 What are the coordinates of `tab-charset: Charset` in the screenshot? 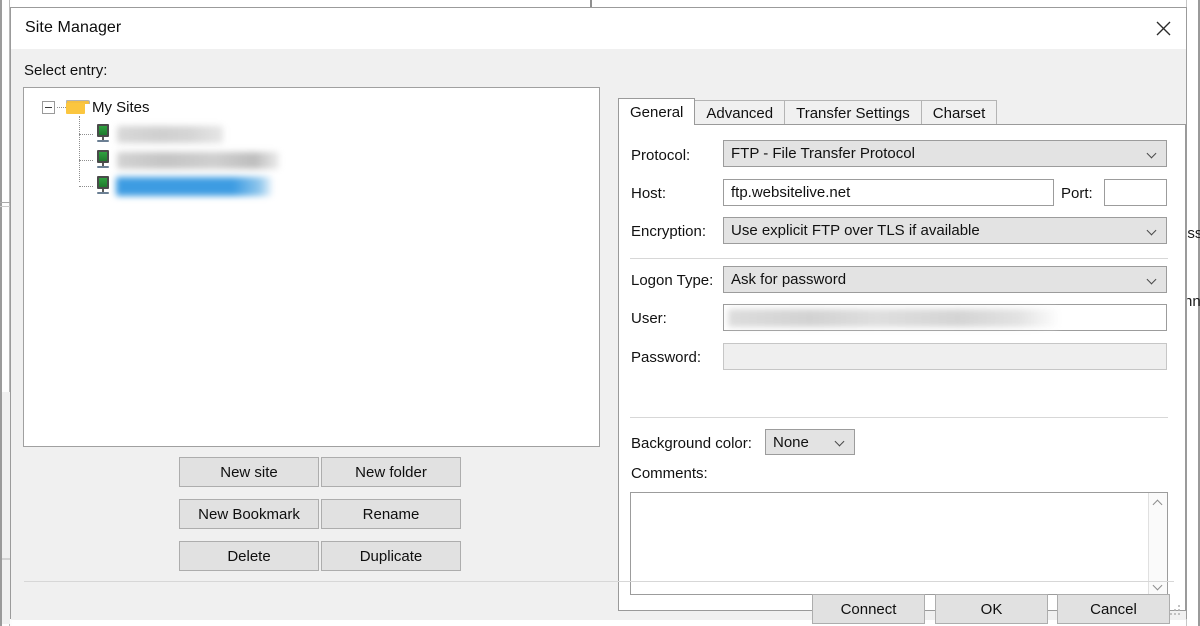 It's located at (959, 112).